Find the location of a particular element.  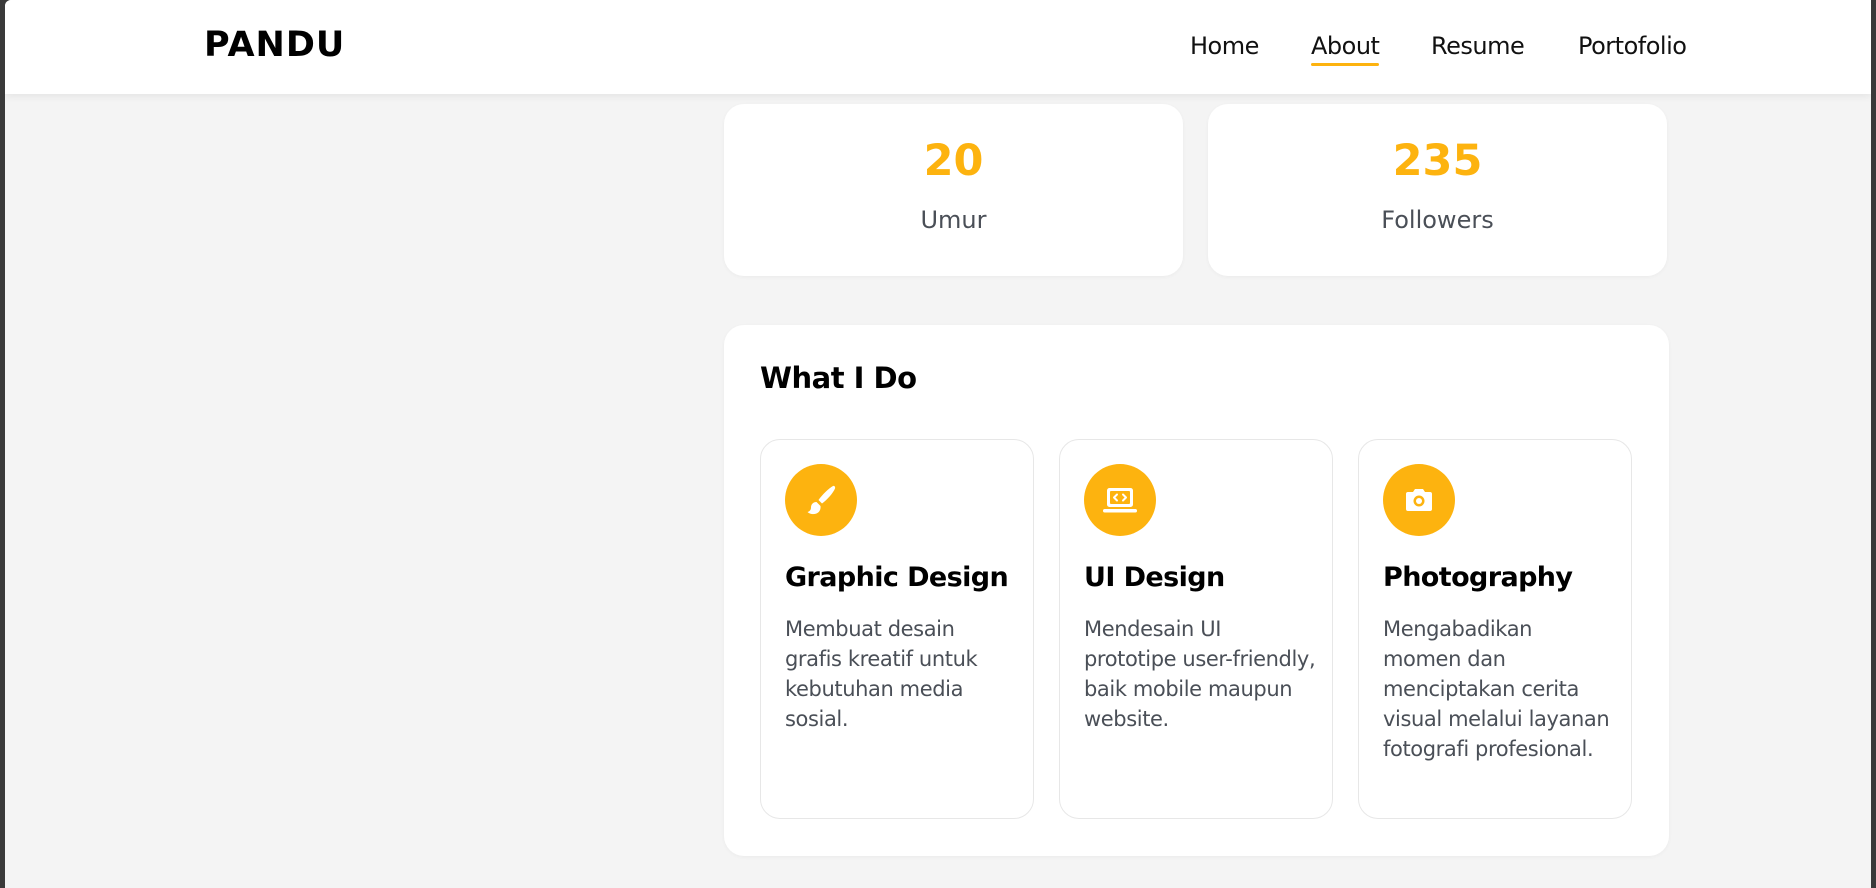

nav-about: About is located at coordinates (1345, 49).